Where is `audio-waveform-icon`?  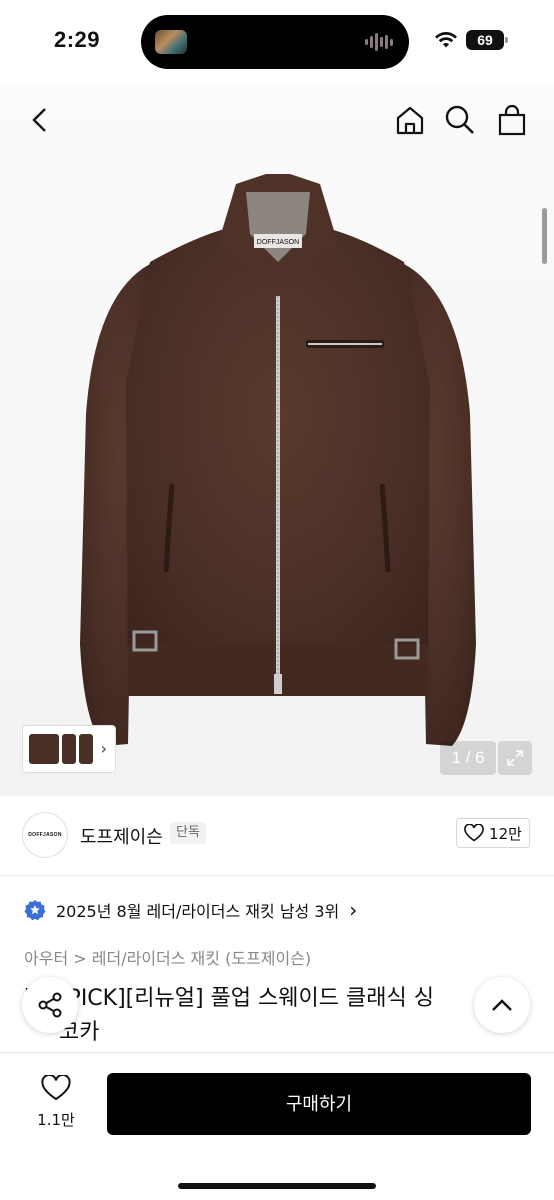 audio-waveform-icon is located at coordinates (379, 42).